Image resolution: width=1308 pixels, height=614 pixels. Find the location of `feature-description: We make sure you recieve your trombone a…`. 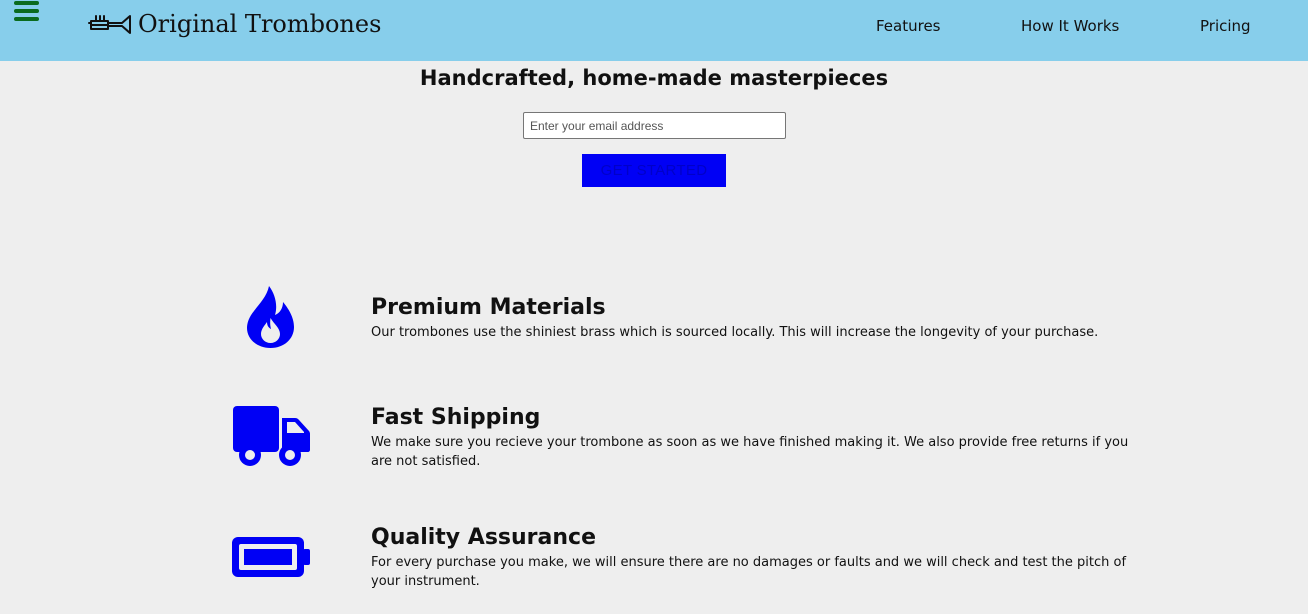

feature-description: We make sure you recieve your trombone a… is located at coordinates (750, 452).